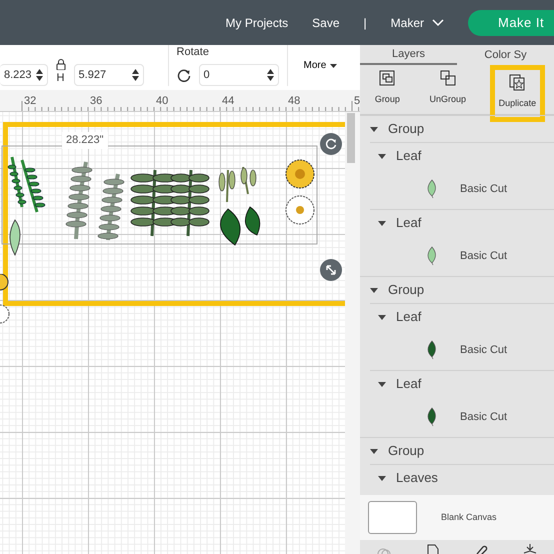  I want to click on panel-tab: Layers, so click(408, 55).